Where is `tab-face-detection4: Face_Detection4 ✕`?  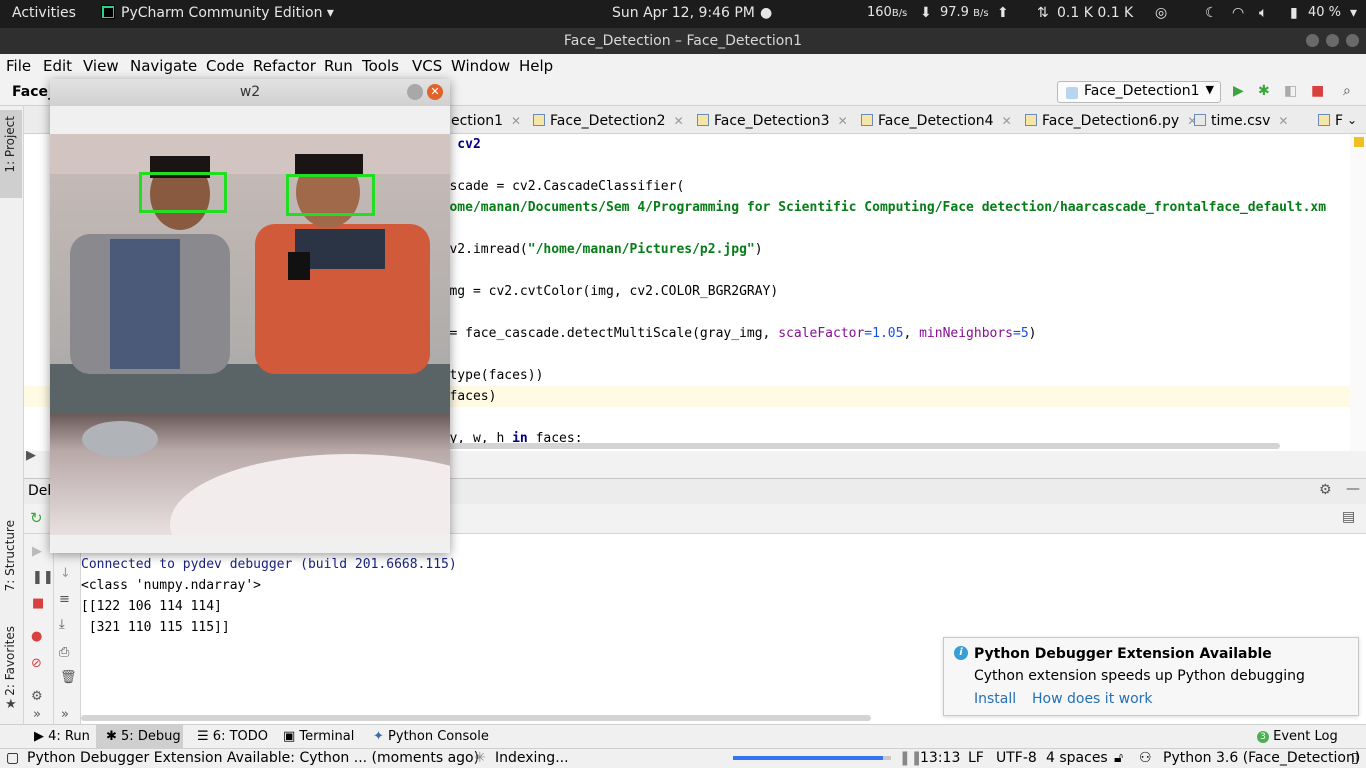 tab-face-detection4: Face_Detection4 ✕ is located at coordinates (936, 121).